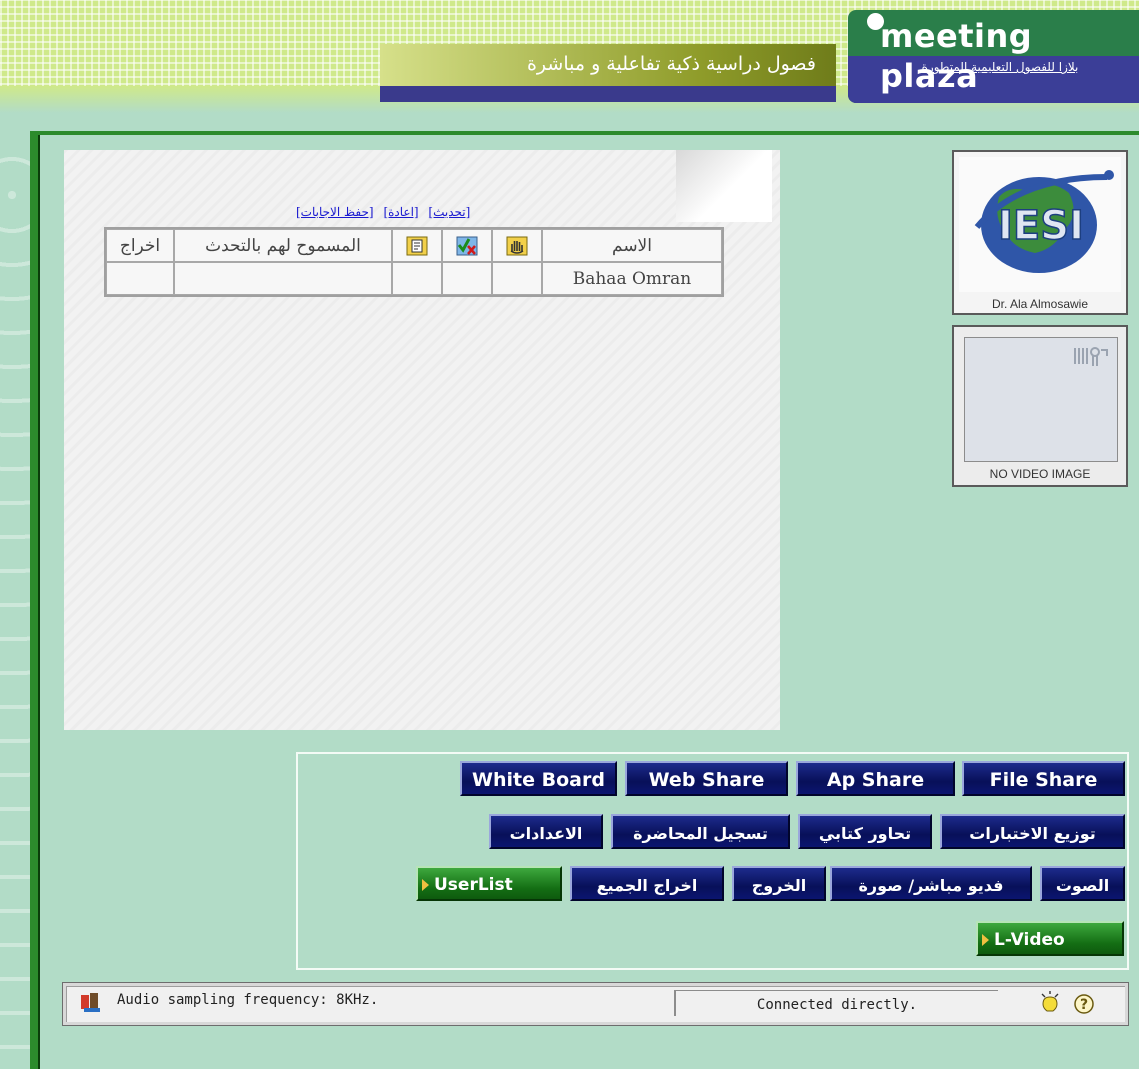 The width and height of the screenshot is (1139, 1069). Describe the element at coordinates (140, 278) in the screenshot. I see `kick-cell` at that location.